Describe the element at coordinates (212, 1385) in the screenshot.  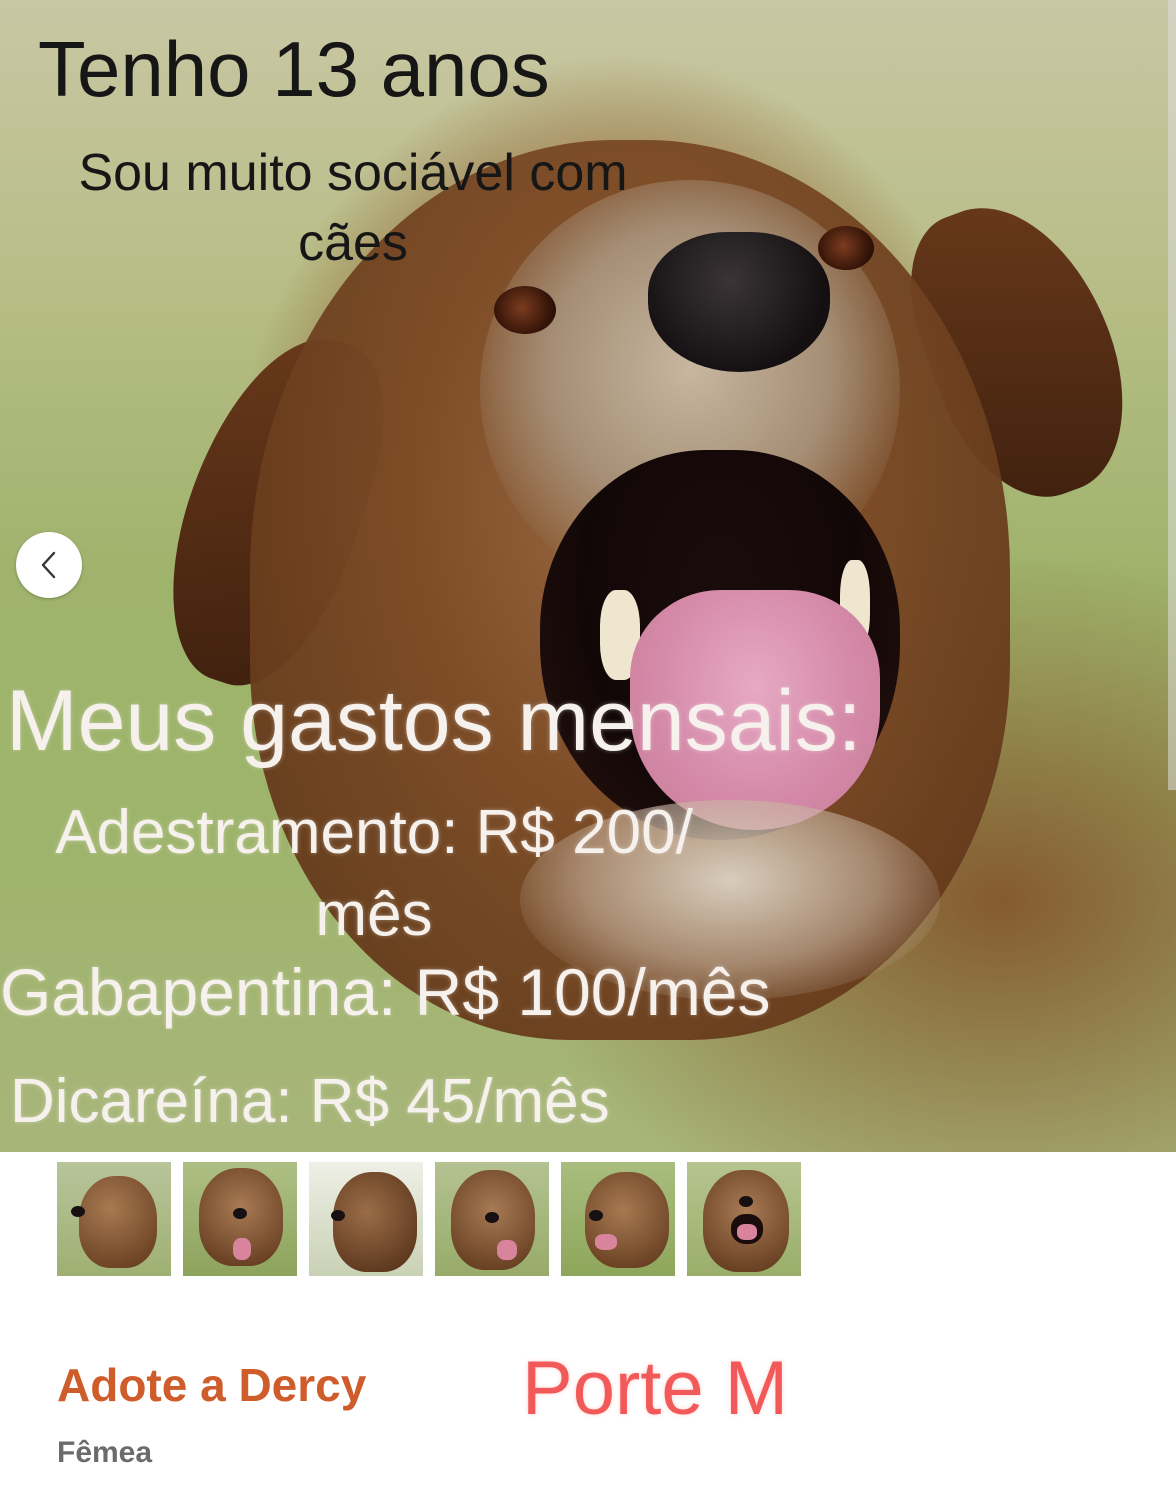
I see `page-title: Adote a Dercy` at that location.